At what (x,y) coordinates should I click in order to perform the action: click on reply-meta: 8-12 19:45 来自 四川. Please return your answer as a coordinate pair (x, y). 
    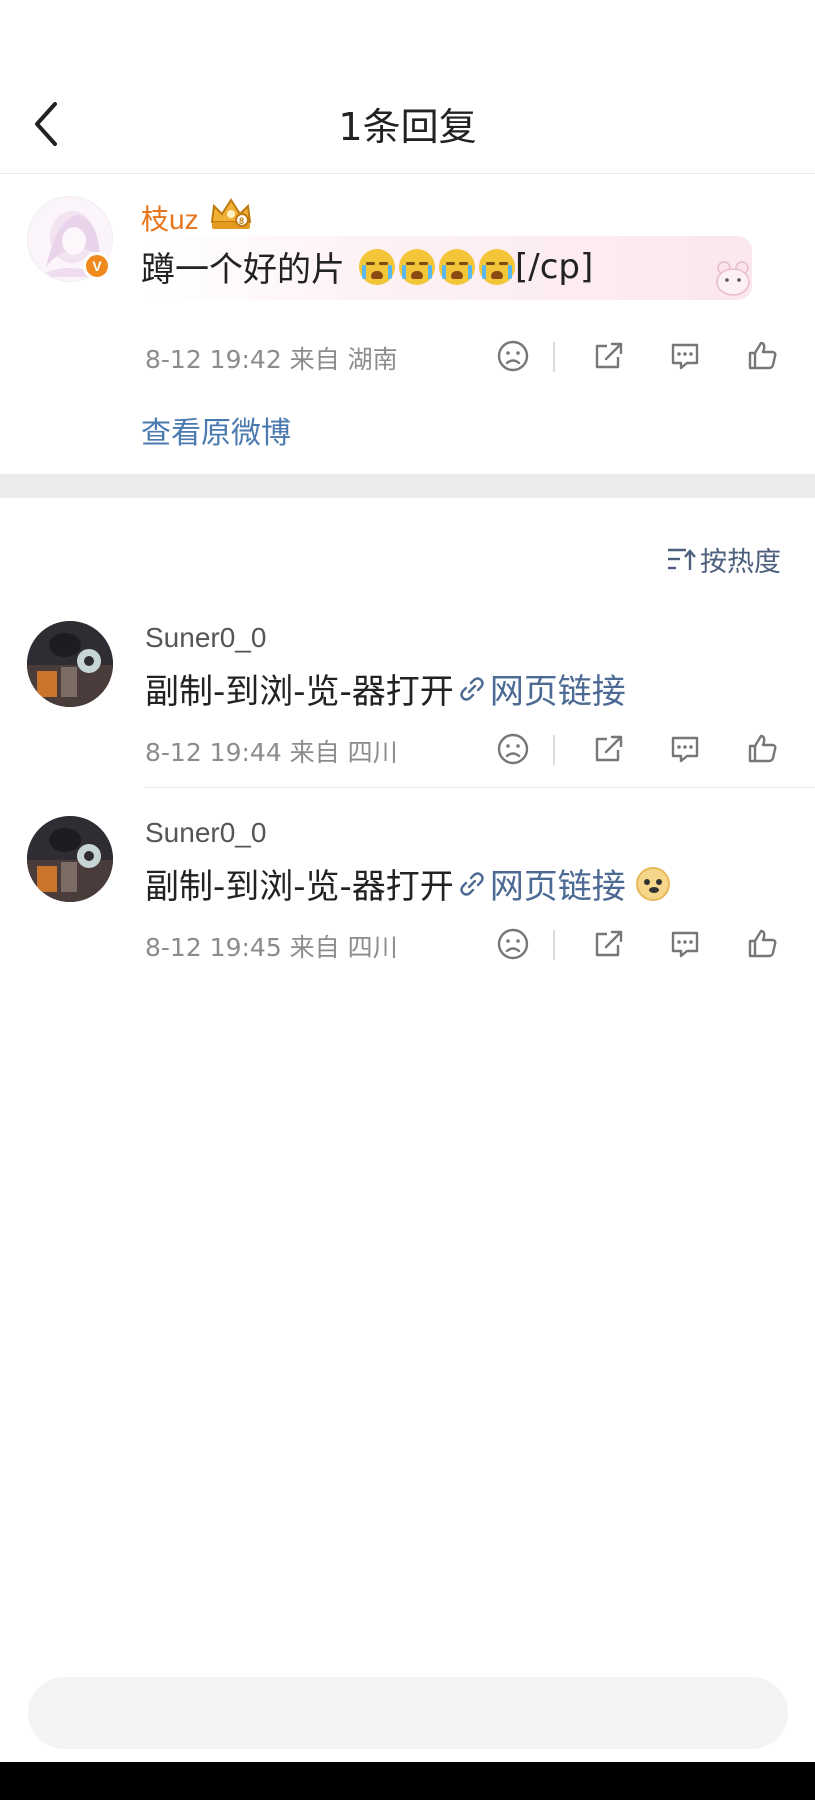
    Looking at the image, I should click on (271, 947).